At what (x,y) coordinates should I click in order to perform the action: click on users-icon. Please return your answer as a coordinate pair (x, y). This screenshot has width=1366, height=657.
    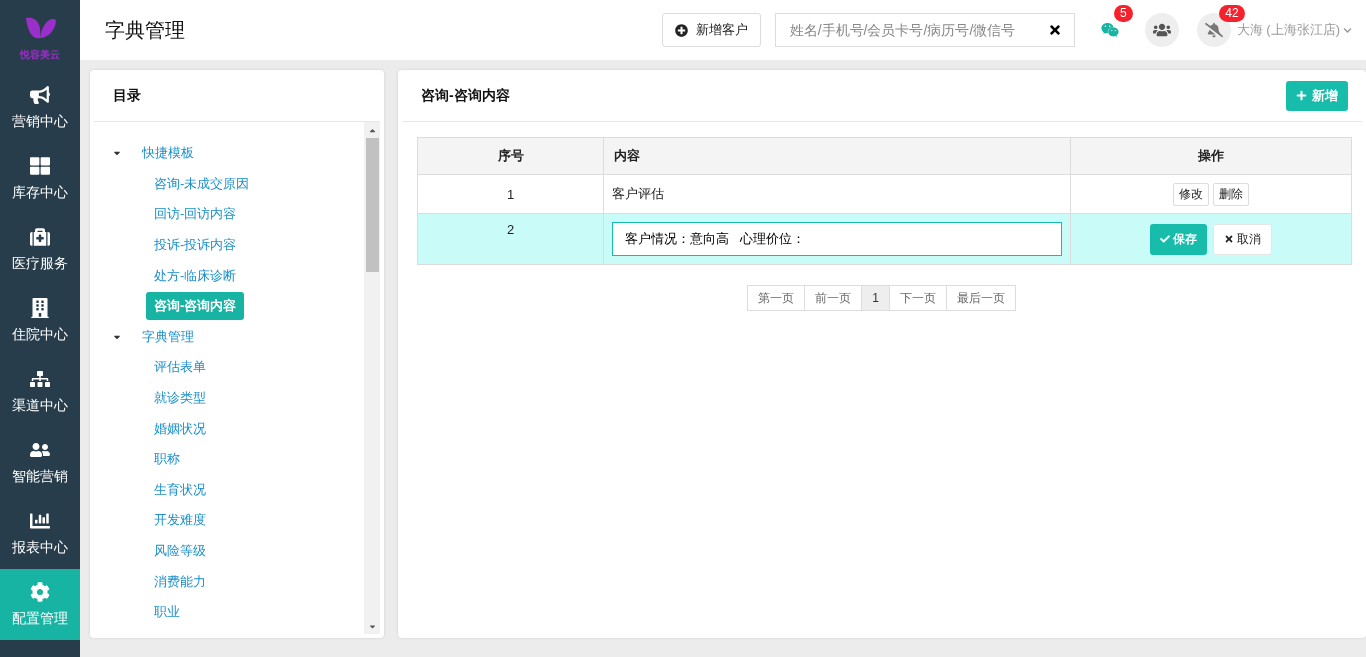
    Looking at the image, I should click on (1161, 30).